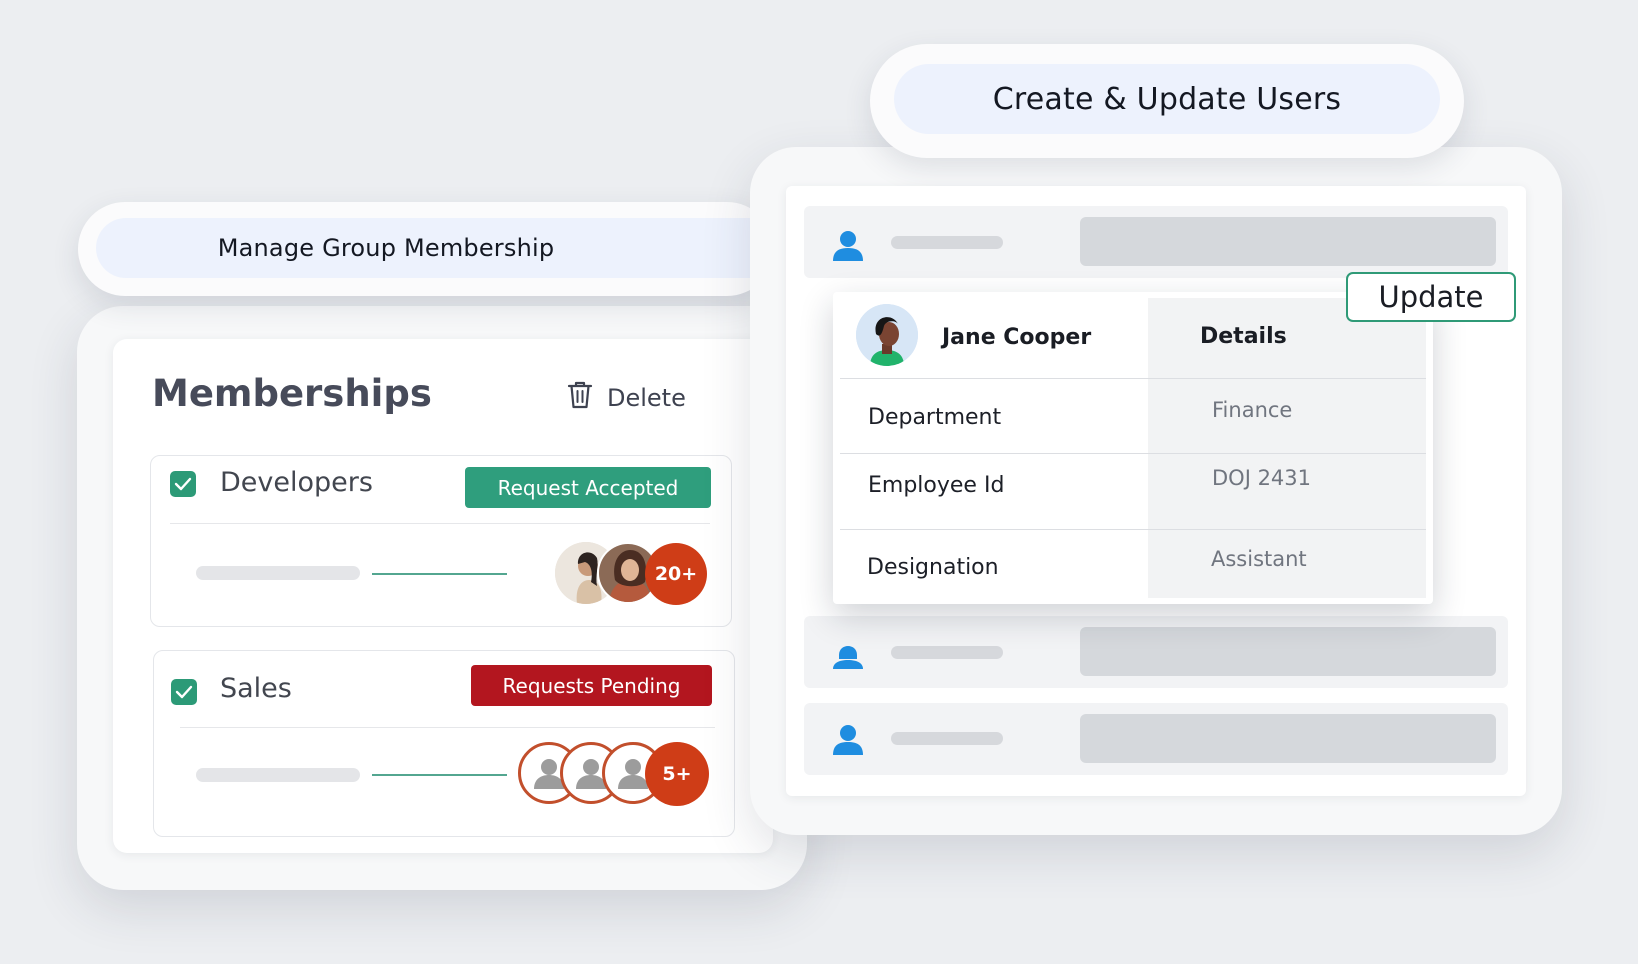 This screenshot has width=1638, height=964. I want to click on developers-checkbox, so click(183, 484).